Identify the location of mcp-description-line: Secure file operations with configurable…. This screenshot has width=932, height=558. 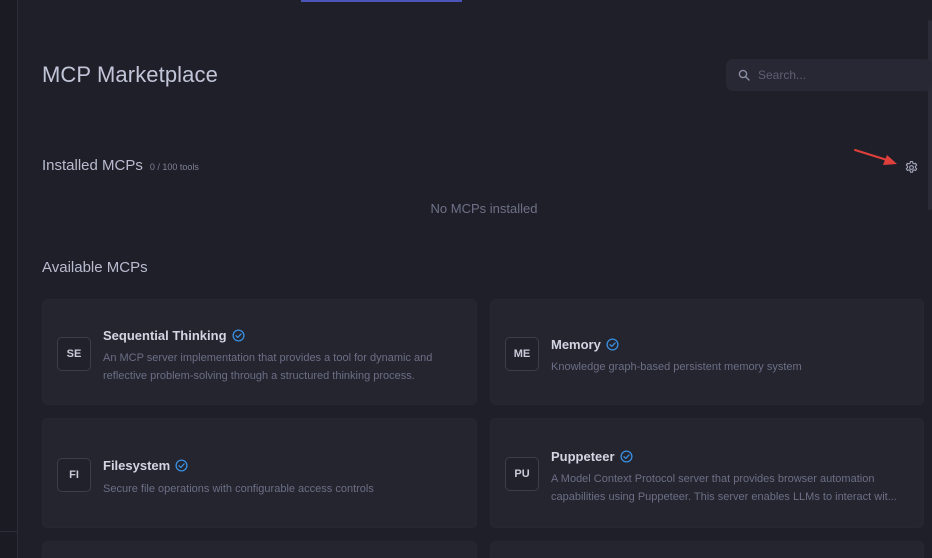
(238, 489).